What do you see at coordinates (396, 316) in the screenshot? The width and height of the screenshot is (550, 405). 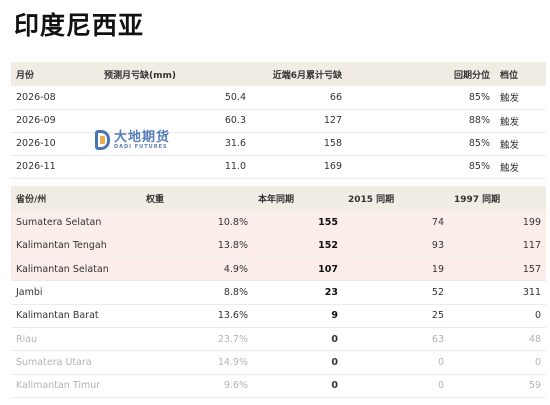 I see `y2015-cell: 25` at bounding box center [396, 316].